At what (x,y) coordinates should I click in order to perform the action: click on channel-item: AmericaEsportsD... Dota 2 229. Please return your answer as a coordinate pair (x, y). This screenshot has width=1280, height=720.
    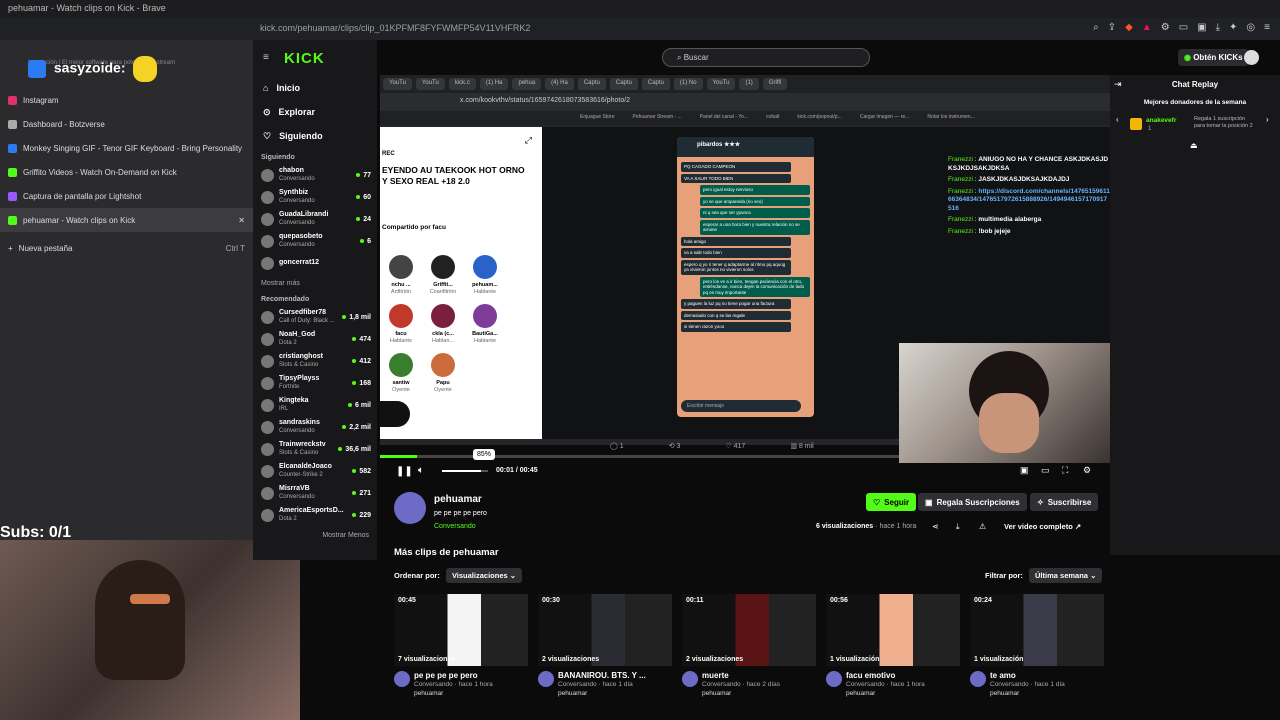
    Looking at the image, I should click on (315, 515).